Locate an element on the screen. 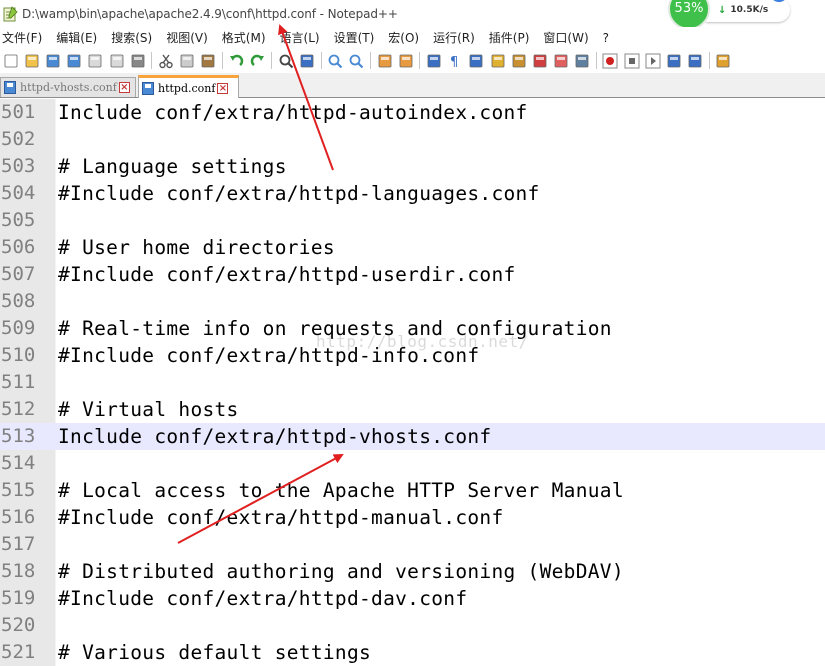 This screenshot has height=666, width=825. menu-help: ? is located at coordinates (606, 38).